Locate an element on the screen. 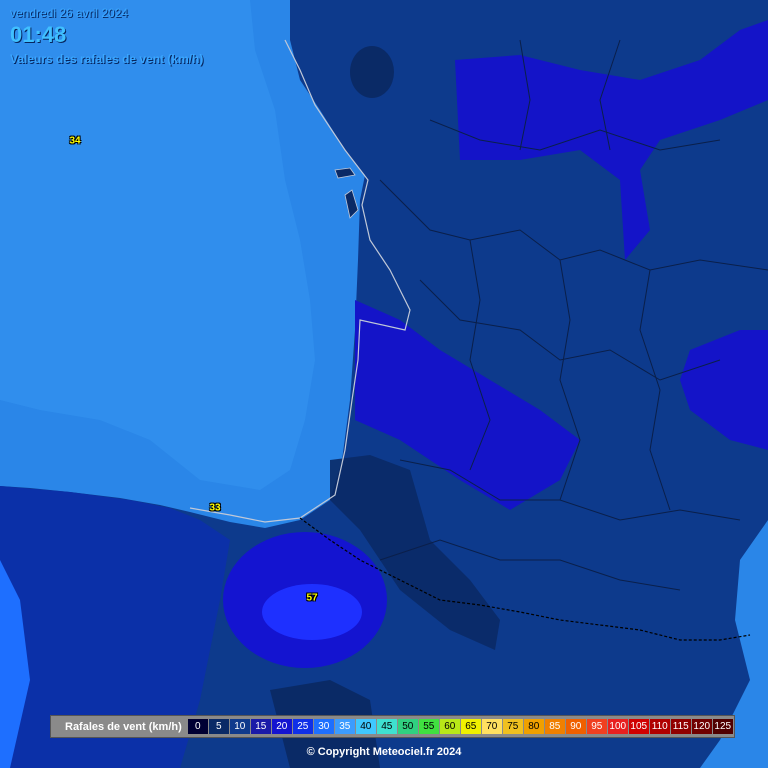 Image resolution: width=768 pixels, height=768 pixels. legend-cell: 35 is located at coordinates (344, 726).